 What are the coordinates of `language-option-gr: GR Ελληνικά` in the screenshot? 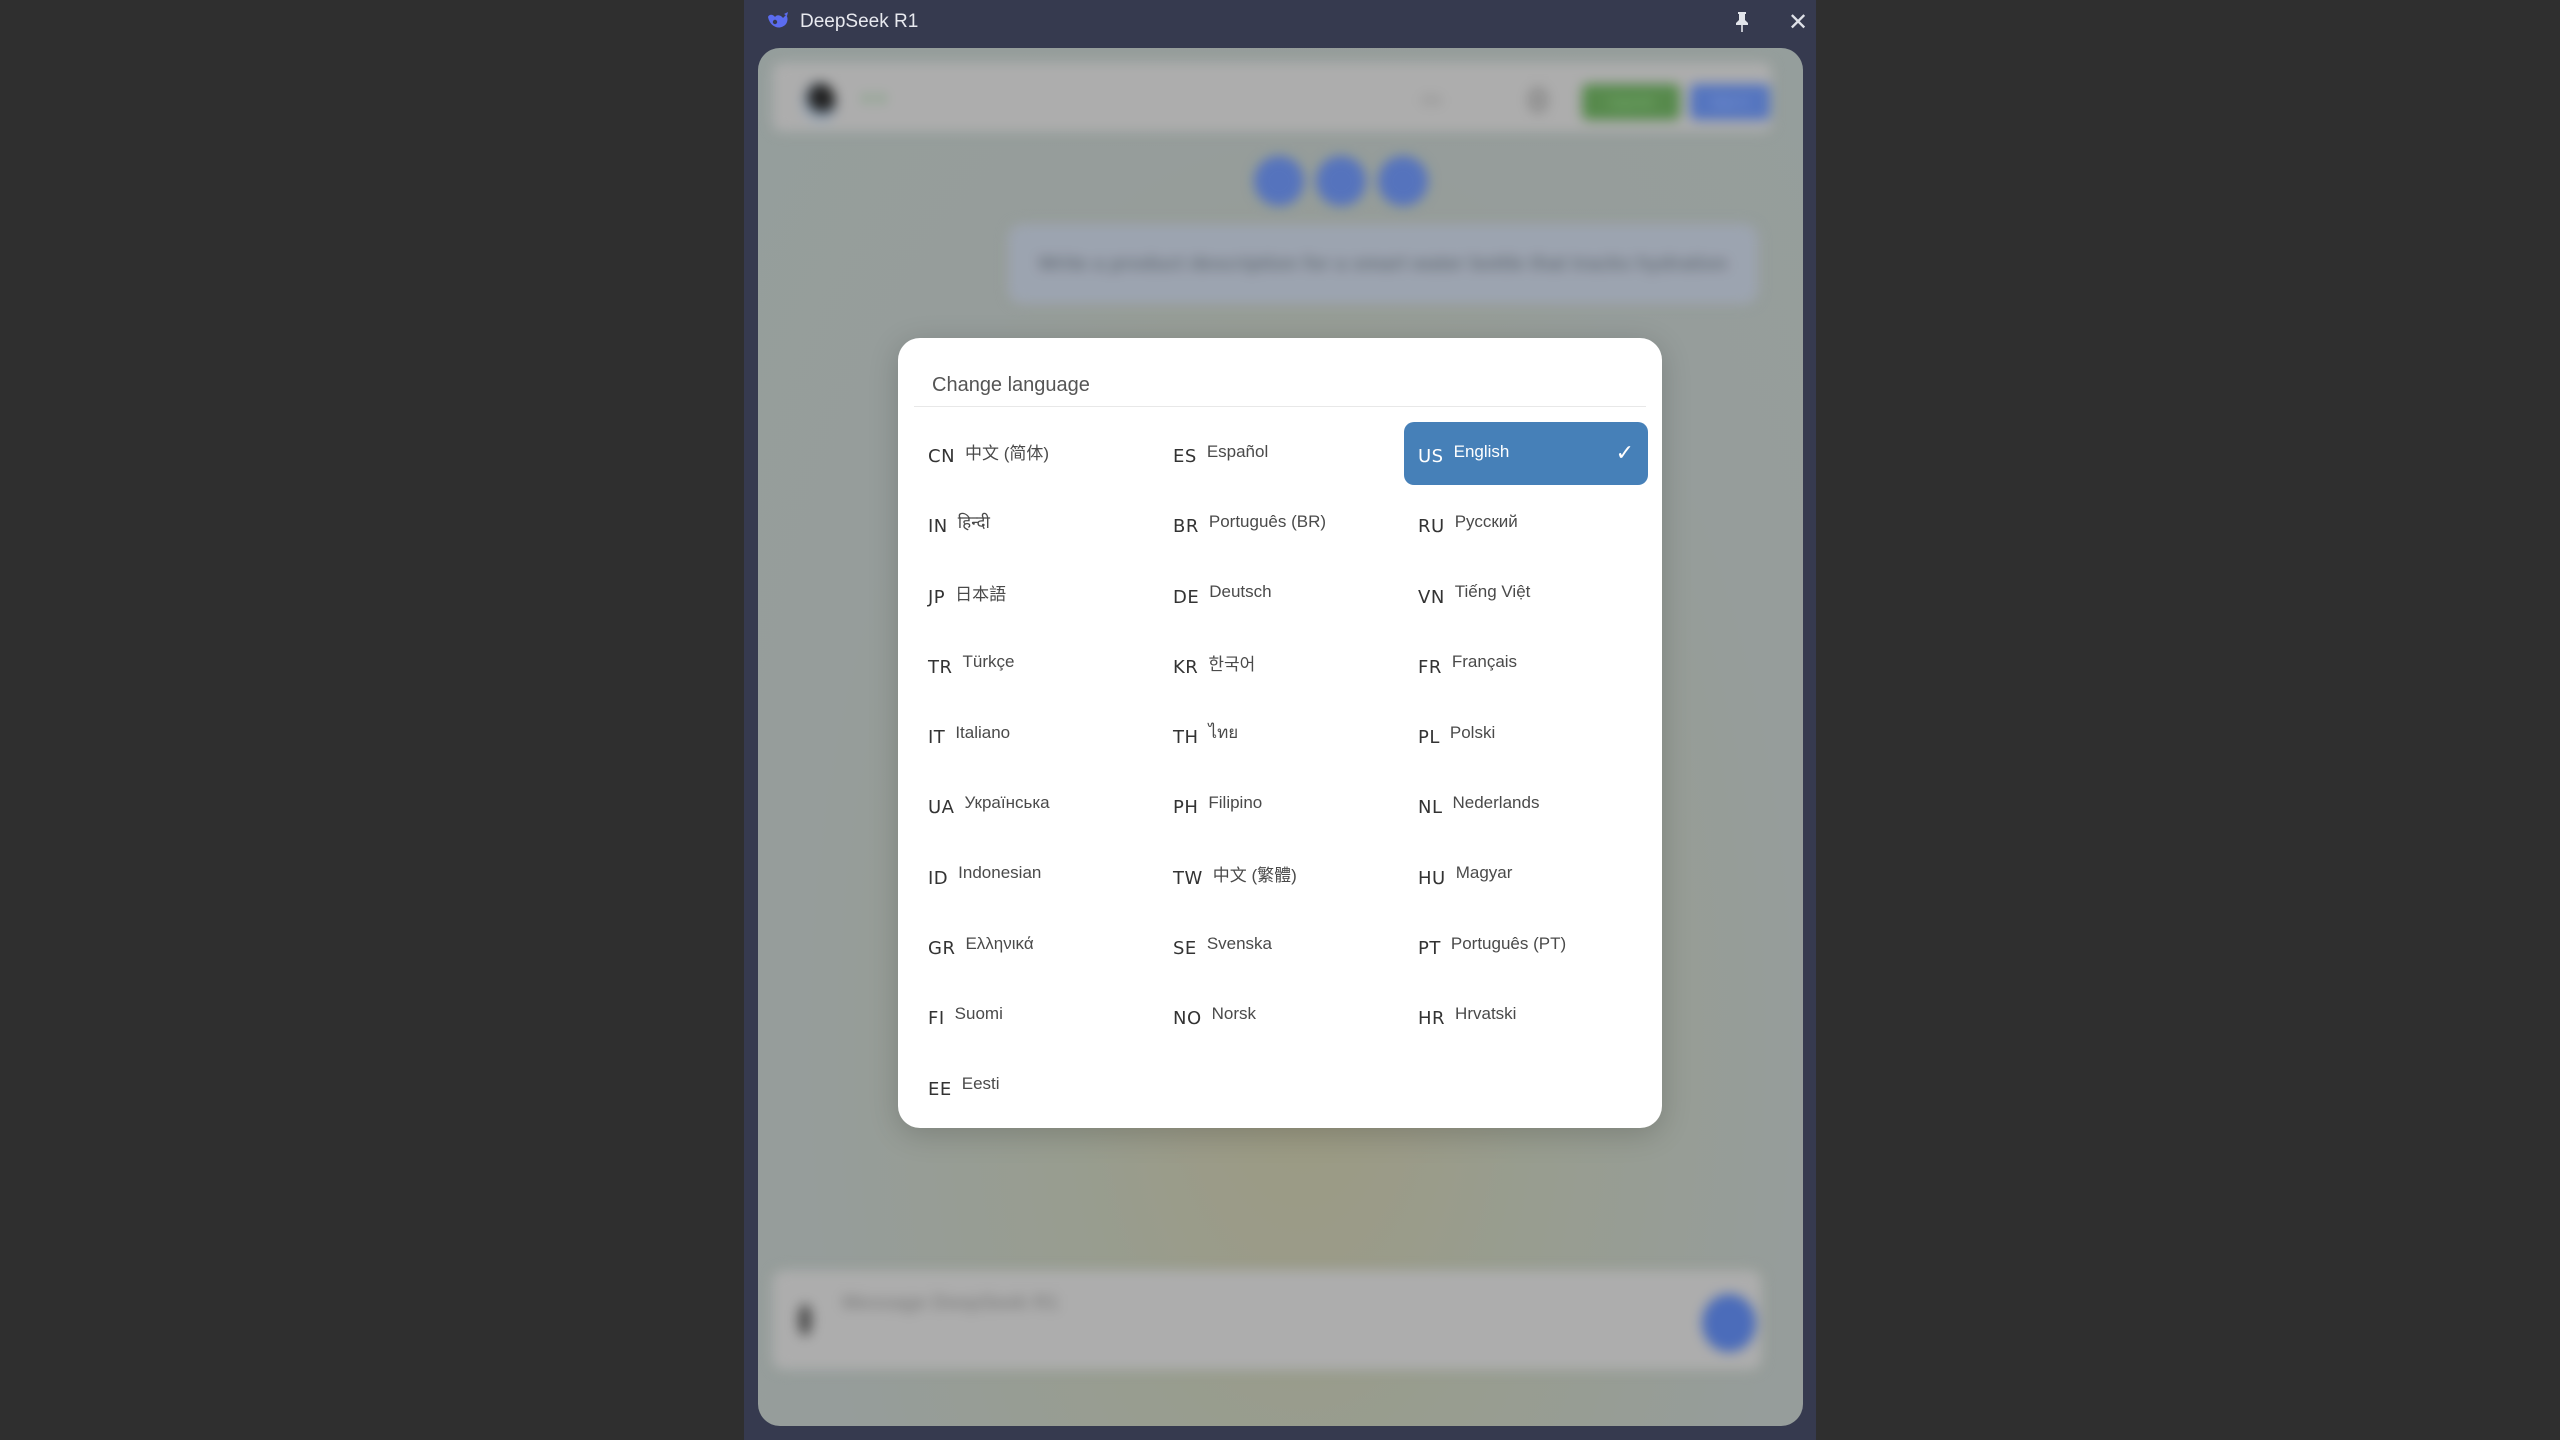 It's located at (1036, 945).